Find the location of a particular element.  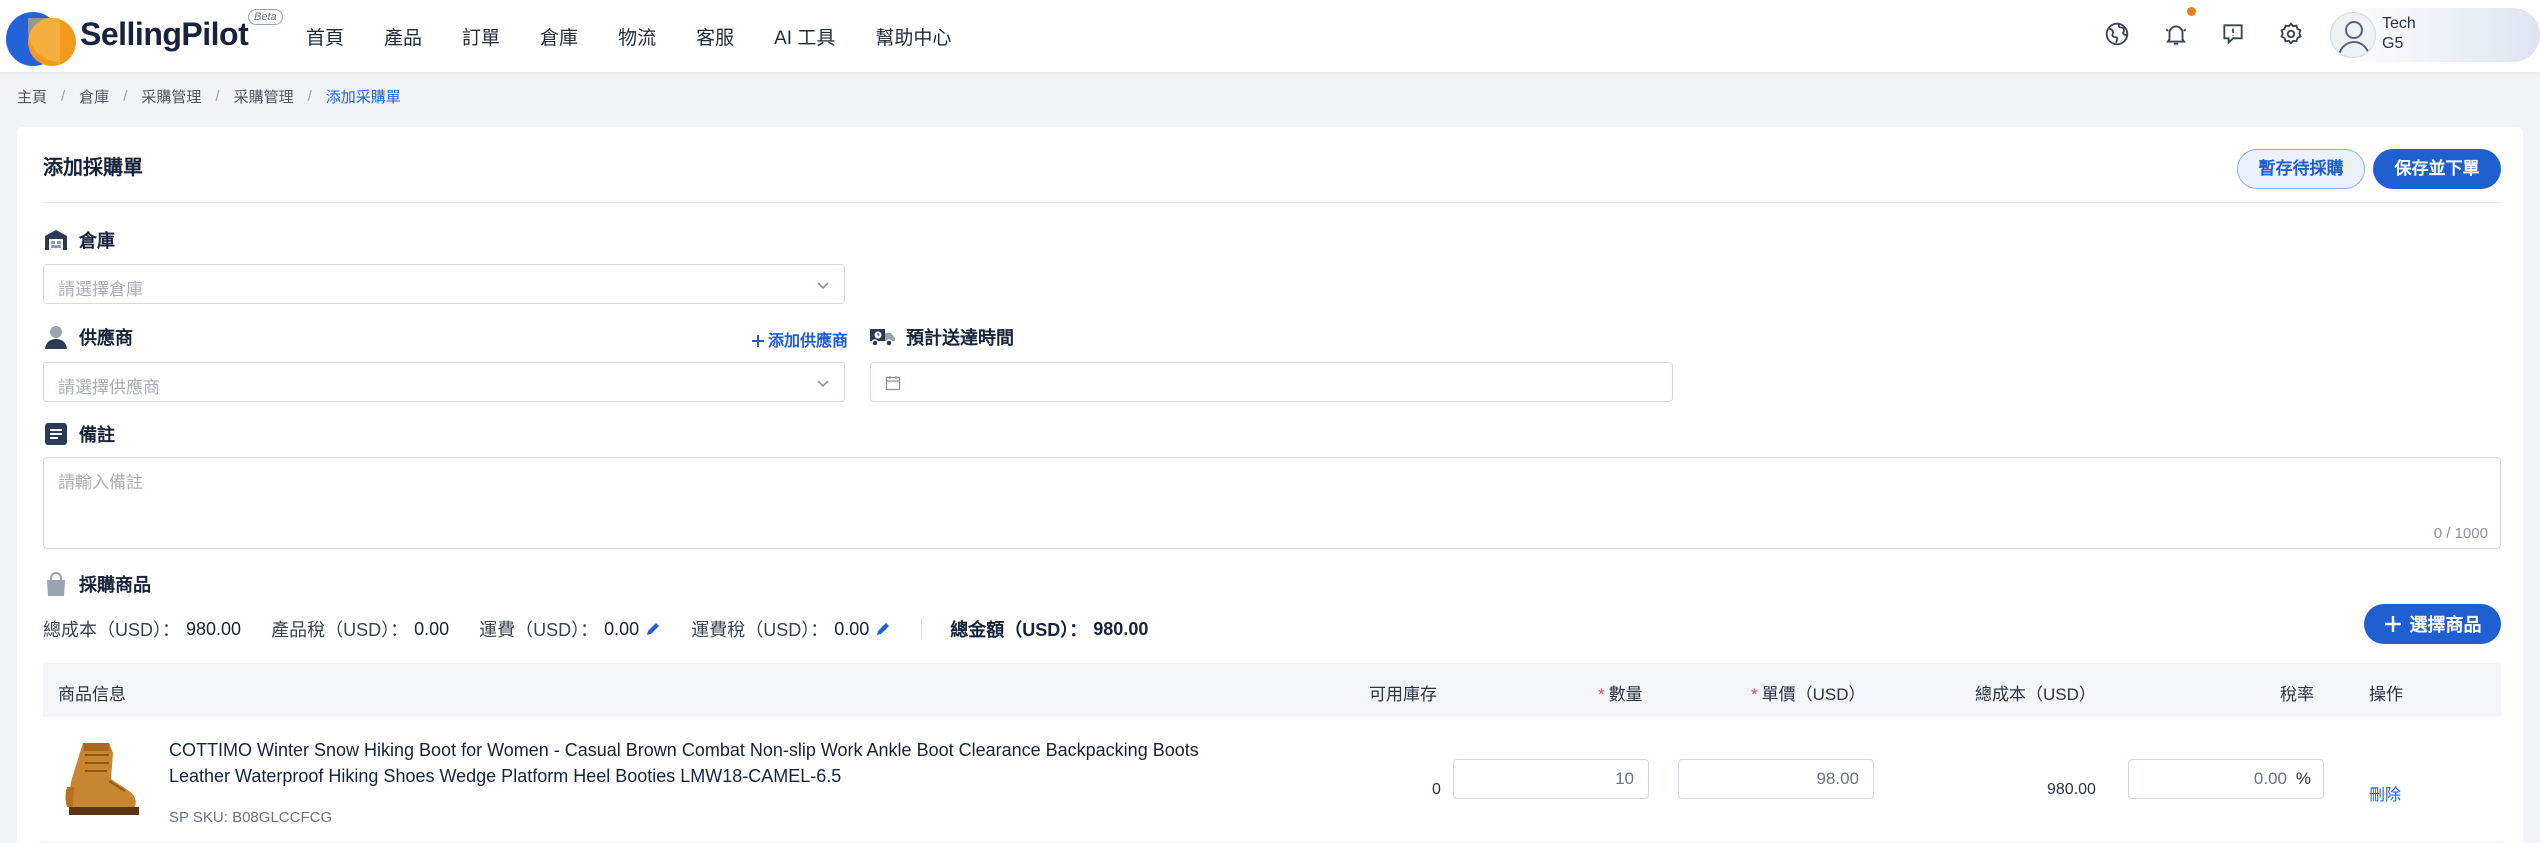

summary-shipping: 運費（USD）： 0.00 is located at coordinates (570, 629).